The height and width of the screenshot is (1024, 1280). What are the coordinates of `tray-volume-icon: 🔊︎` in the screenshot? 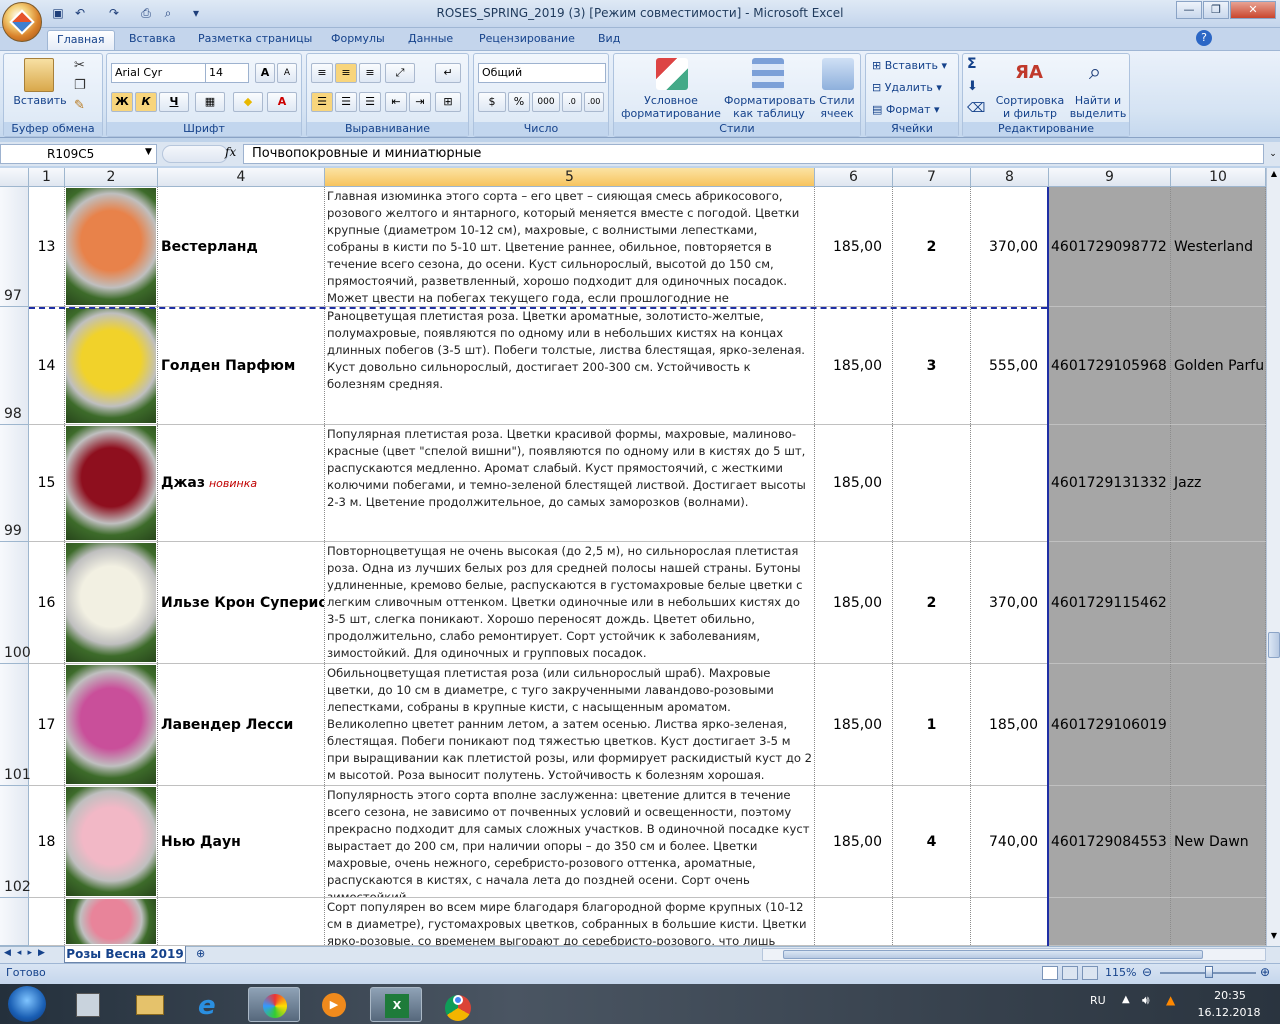 It's located at (1146, 1000).